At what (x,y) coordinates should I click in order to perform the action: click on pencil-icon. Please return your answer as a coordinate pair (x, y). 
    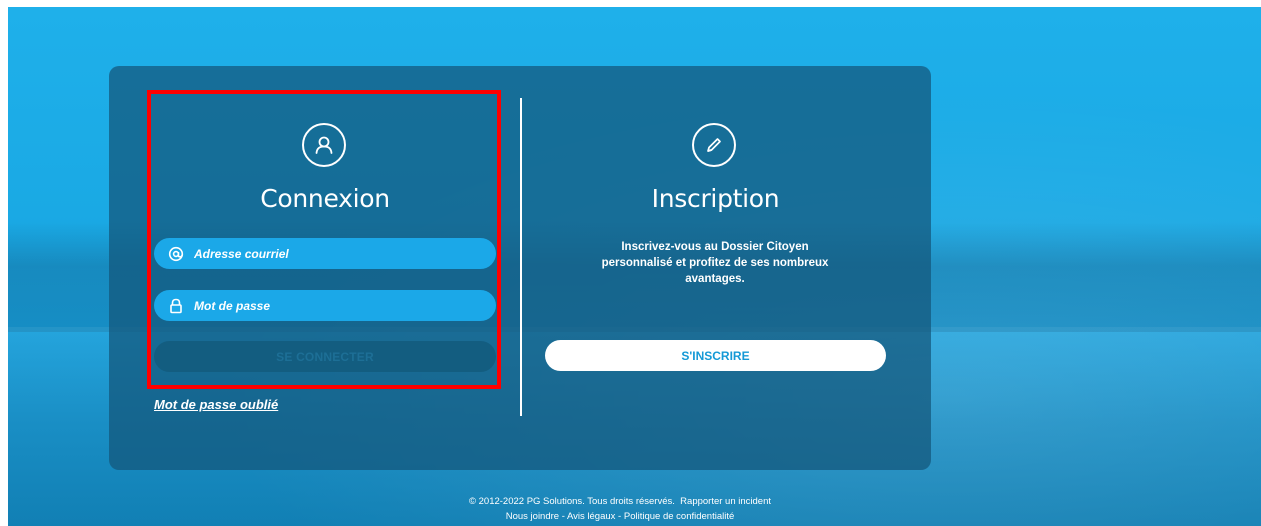
    Looking at the image, I should click on (714, 145).